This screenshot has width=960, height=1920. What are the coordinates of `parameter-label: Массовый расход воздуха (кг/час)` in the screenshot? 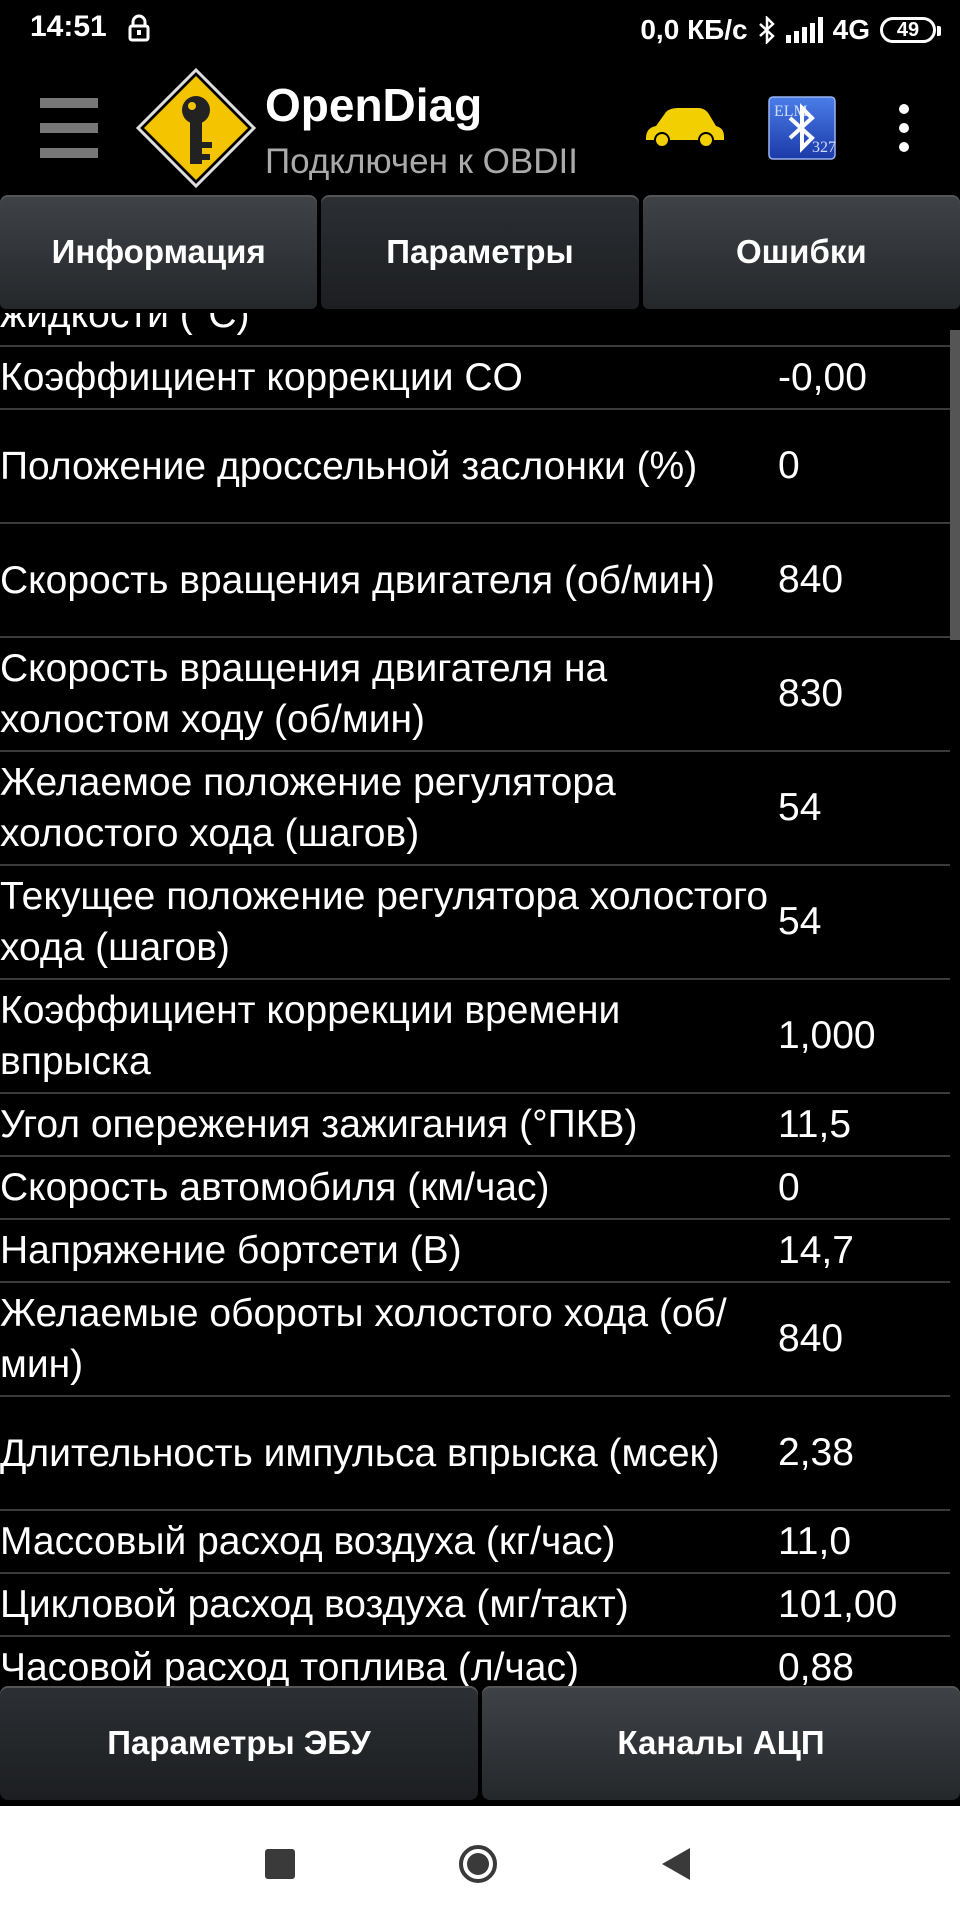 It's located at (308, 1541).